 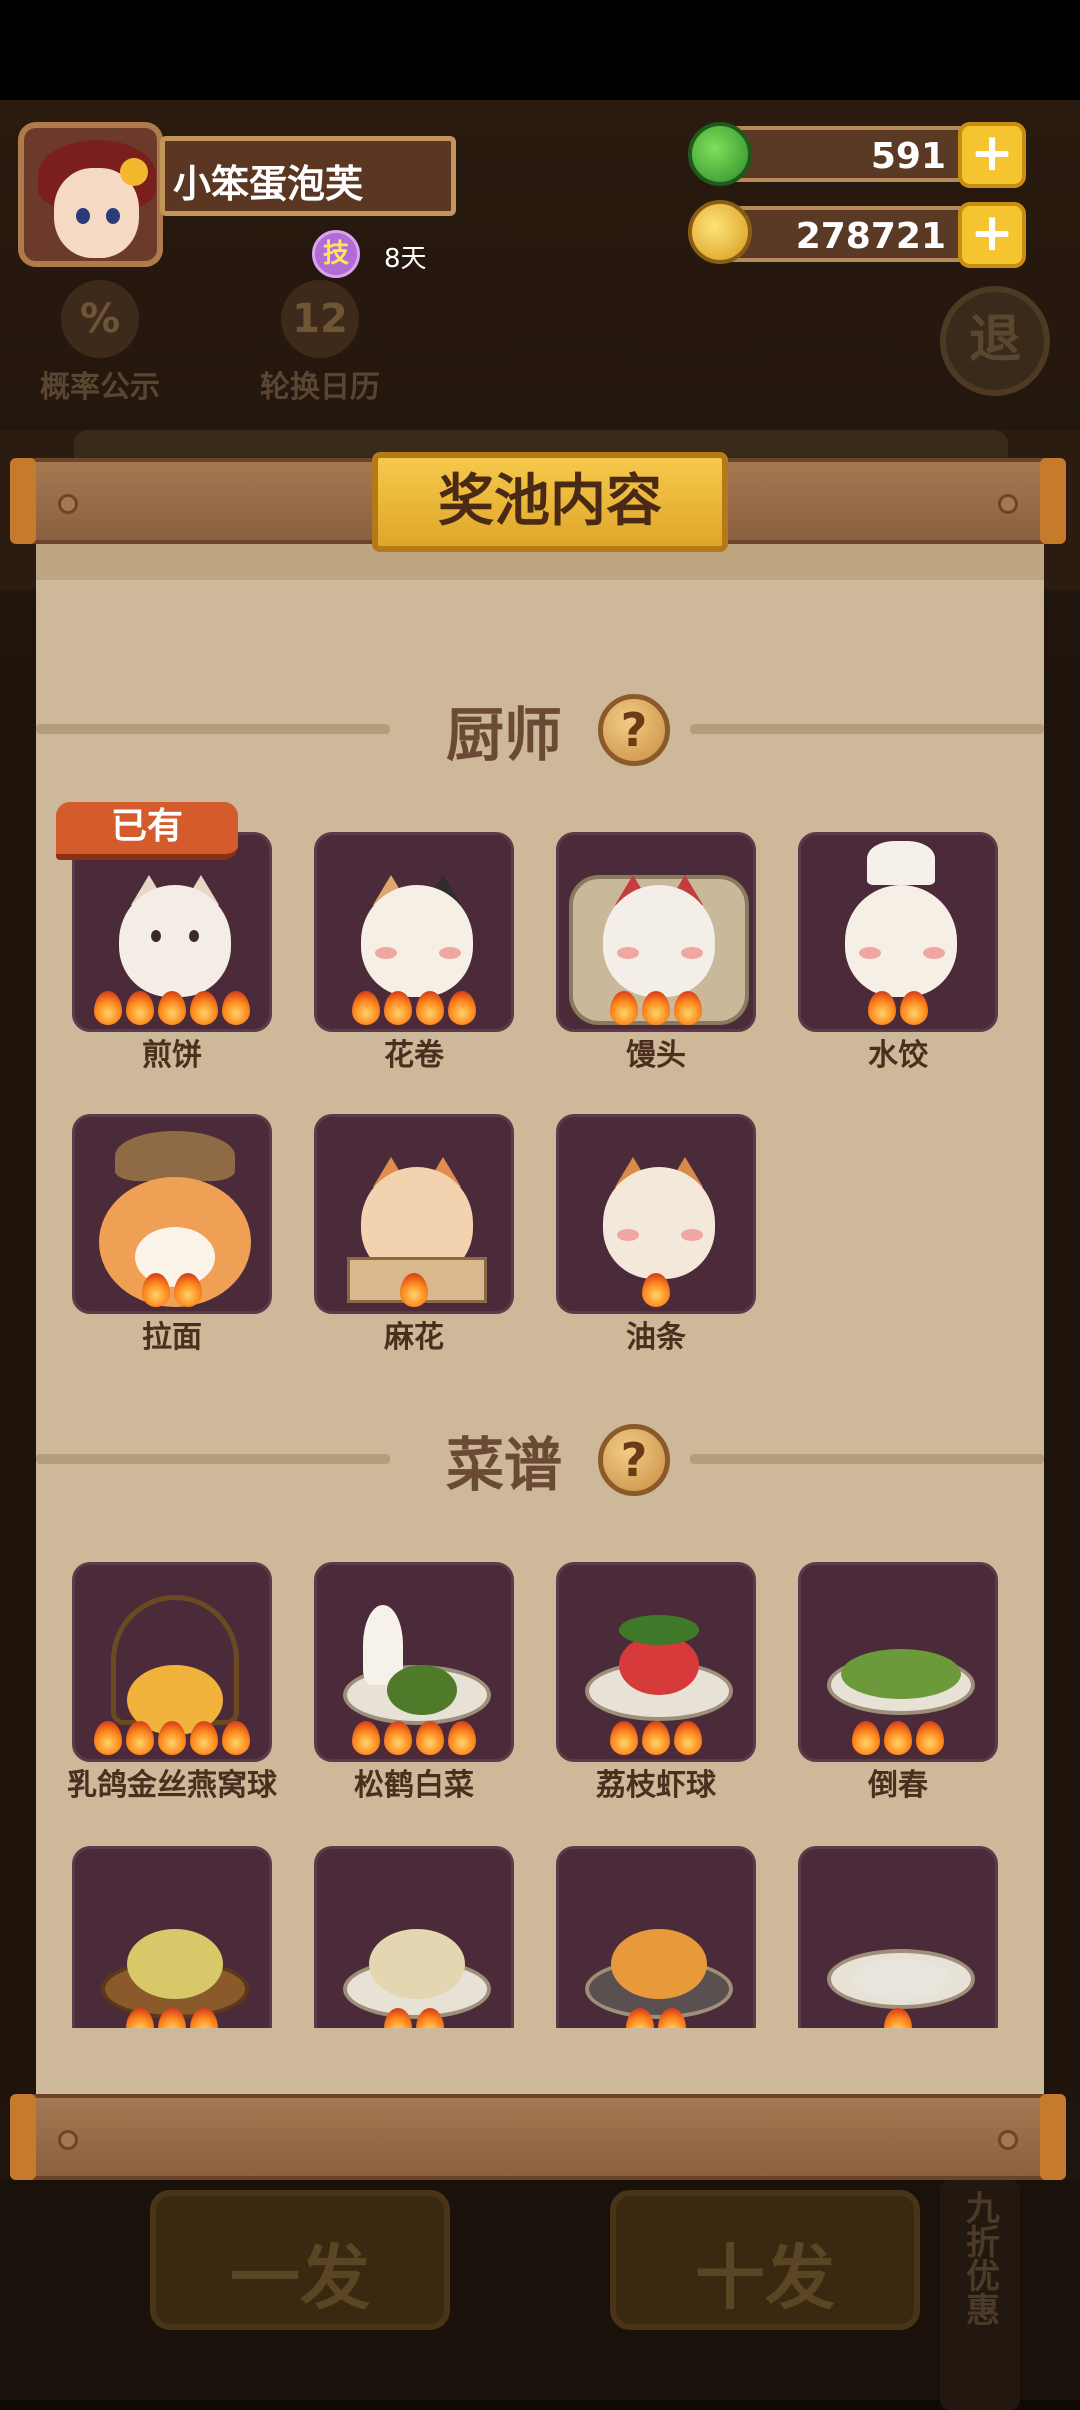 What do you see at coordinates (901, 863) in the screenshot?
I see `chef-hat-icon` at bounding box center [901, 863].